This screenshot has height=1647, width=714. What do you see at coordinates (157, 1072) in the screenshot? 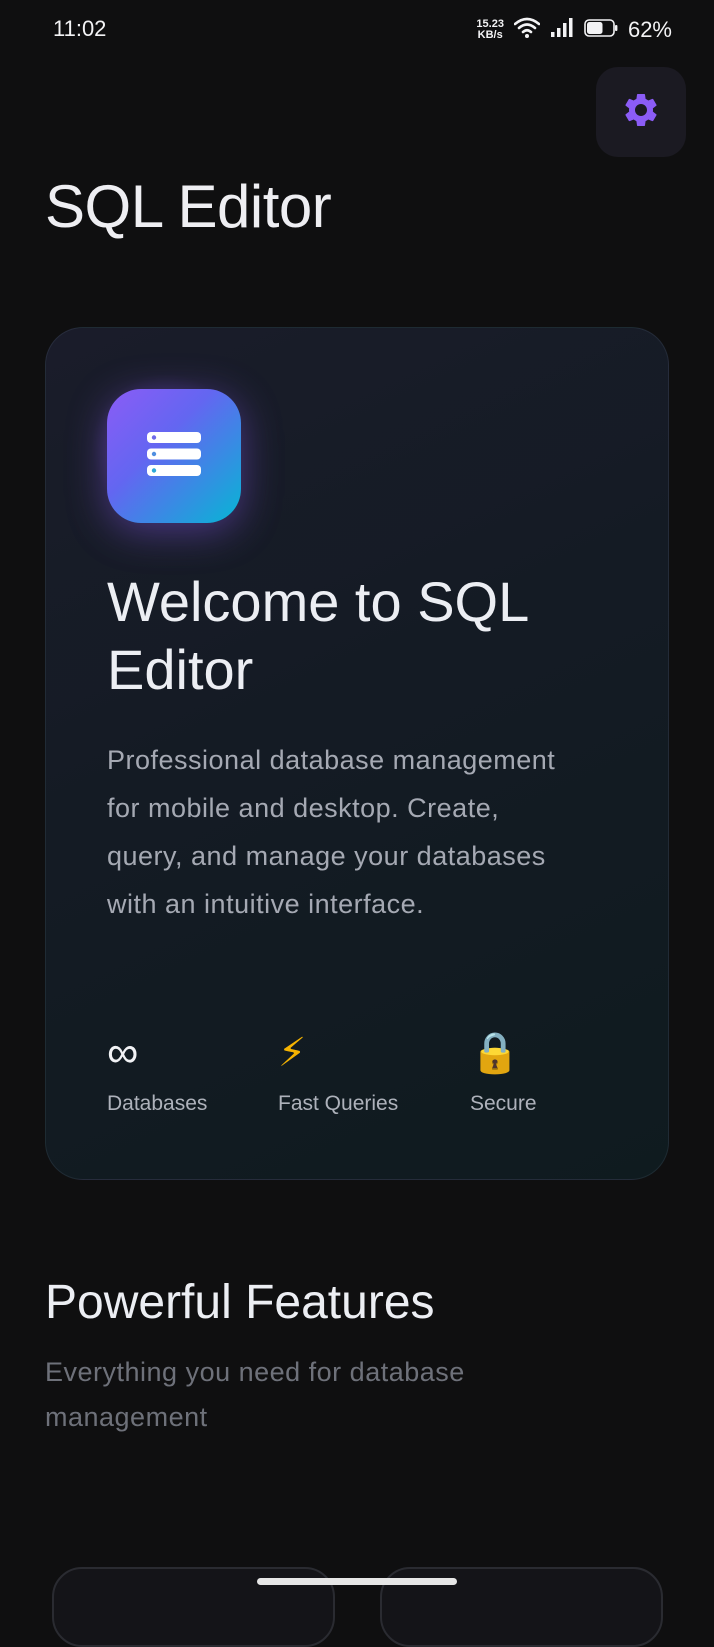
I see `stat-databases: ∞ Databases` at bounding box center [157, 1072].